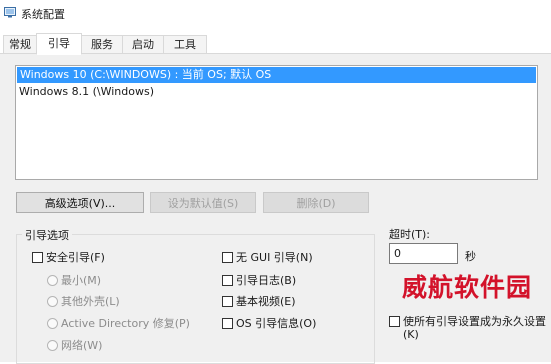 The height and width of the screenshot is (364, 551). I want to click on os-list-item: Windows 8.1 (\Windows), so click(276, 92).